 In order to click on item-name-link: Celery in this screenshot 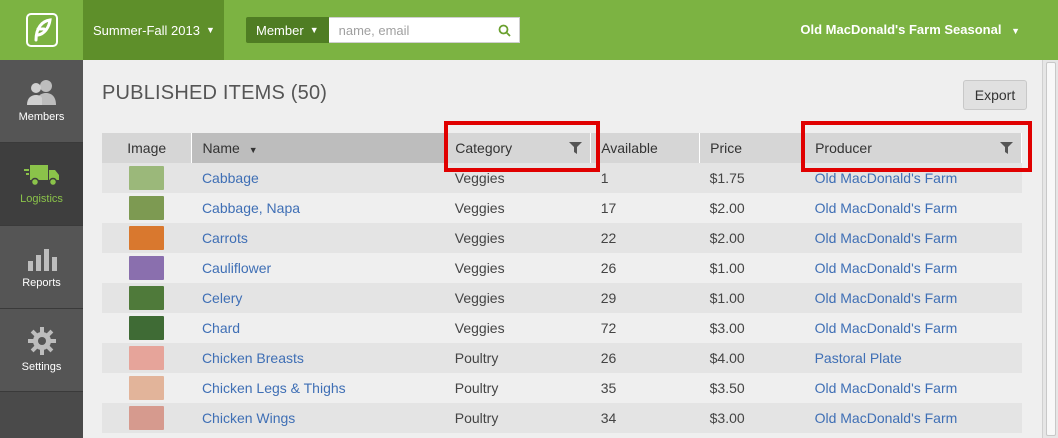, I will do `click(222, 298)`.